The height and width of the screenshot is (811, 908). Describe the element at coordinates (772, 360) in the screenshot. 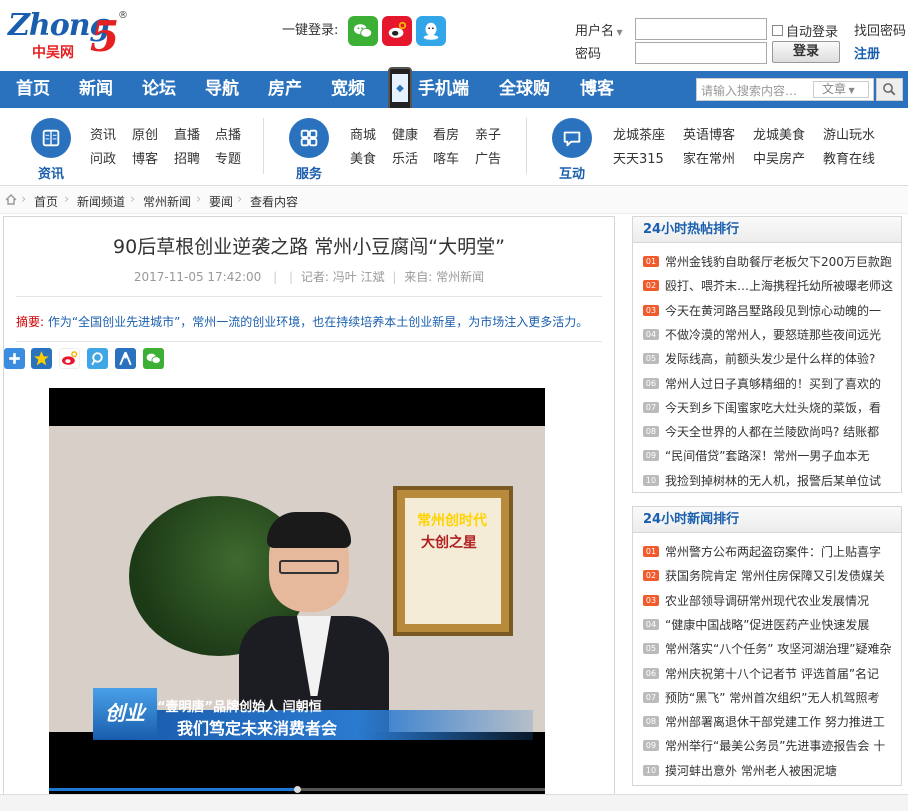

I see `list-item: 05 发际线高，前额头发少是什么样的体验?` at that location.